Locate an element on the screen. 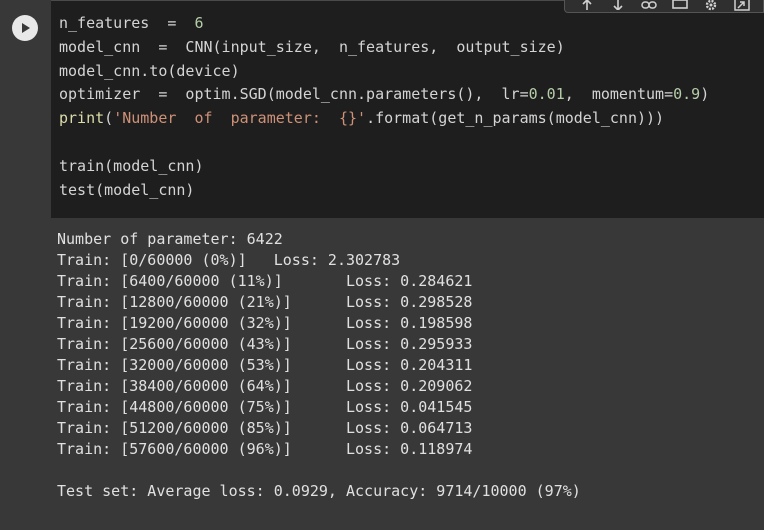 This screenshot has width=764, height=530. code-token: ( is located at coordinates (109, 118).